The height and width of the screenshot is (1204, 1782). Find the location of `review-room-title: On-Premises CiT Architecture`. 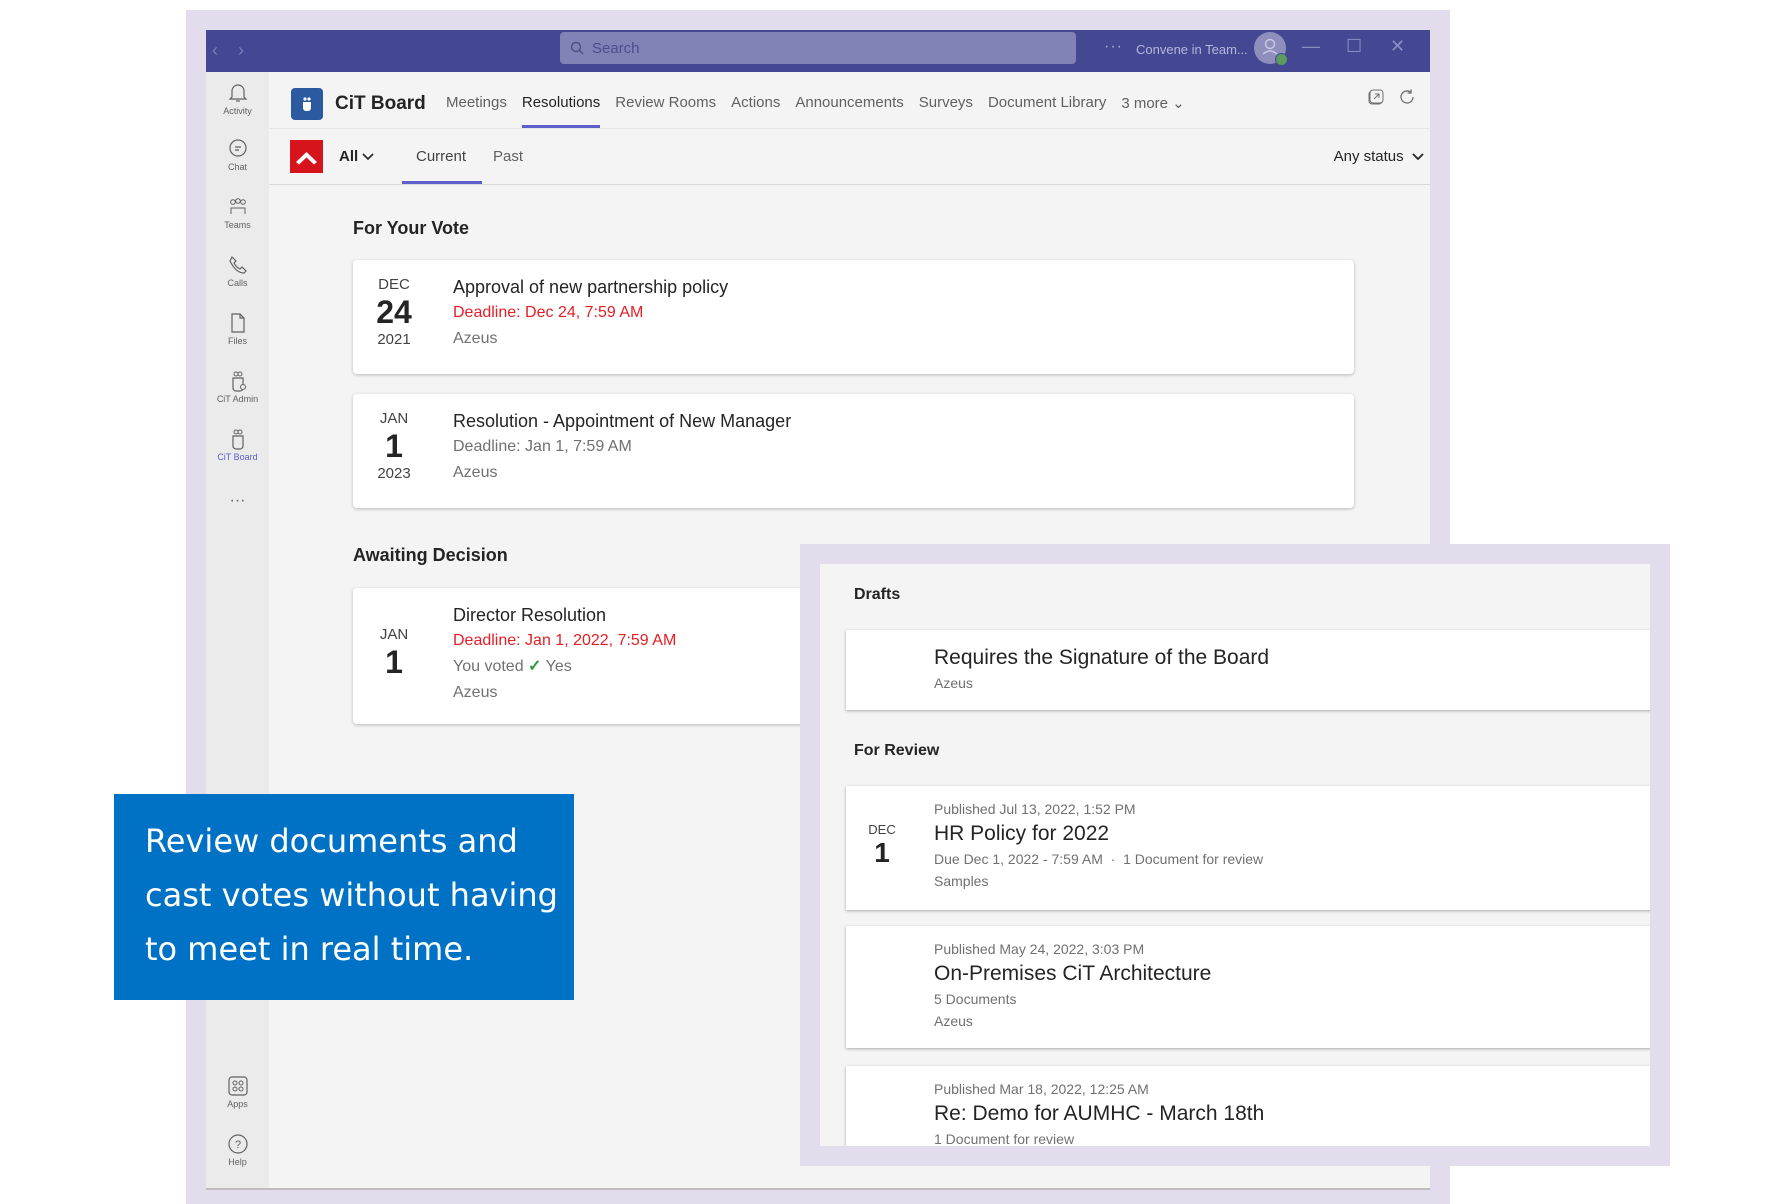

review-room-title: On-Premises CiT Architecture is located at coordinates (1073, 973).